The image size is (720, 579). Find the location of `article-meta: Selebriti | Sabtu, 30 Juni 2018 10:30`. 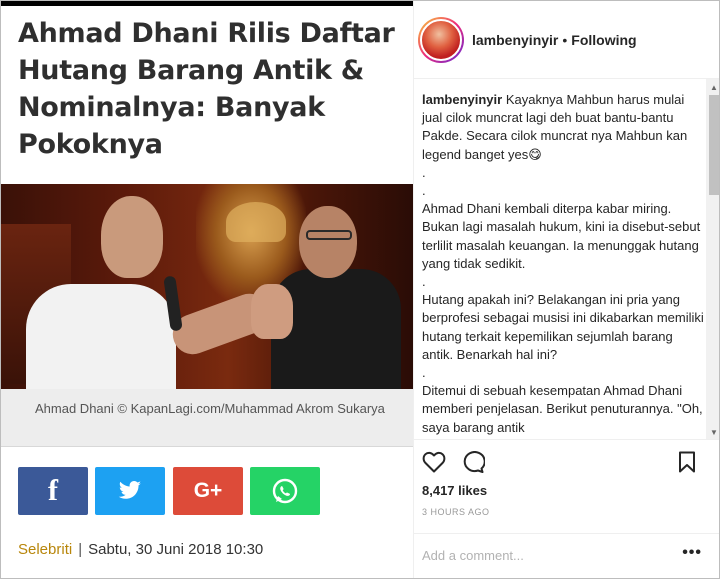

article-meta: Selebriti | Sabtu, 30 Juni 2018 10:30 is located at coordinates (140, 549).